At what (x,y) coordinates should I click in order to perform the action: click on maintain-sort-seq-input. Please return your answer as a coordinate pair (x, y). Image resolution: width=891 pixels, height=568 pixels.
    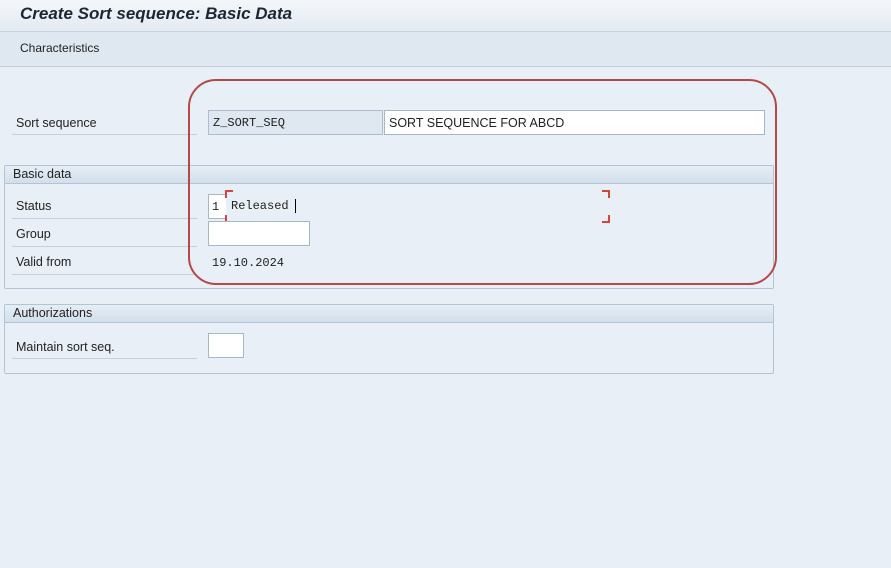
    Looking at the image, I should click on (226, 345).